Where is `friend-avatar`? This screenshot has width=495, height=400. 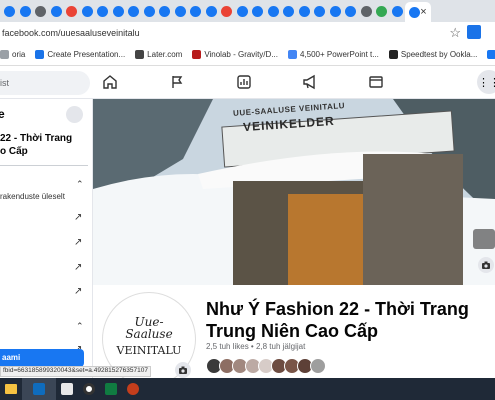 friend-avatar is located at coordinates (318, 366).